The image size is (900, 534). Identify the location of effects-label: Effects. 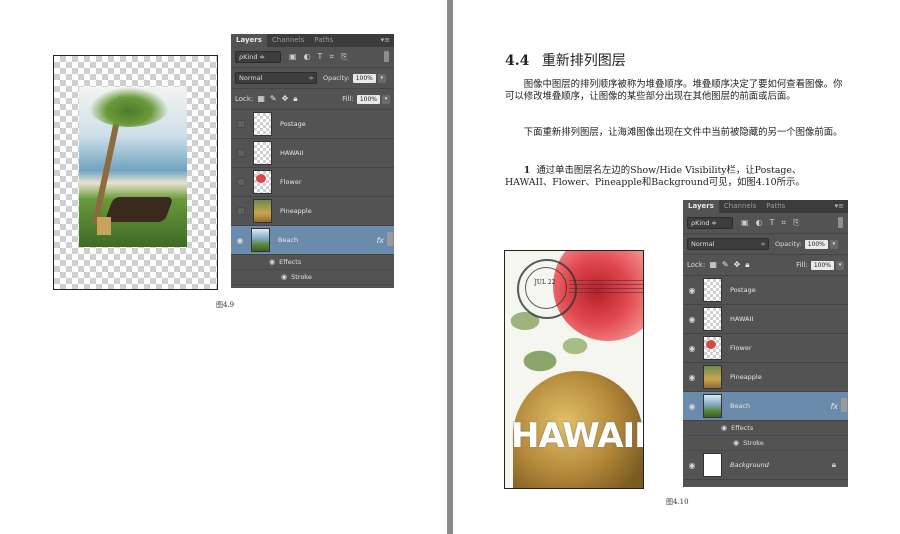
(290, 262).